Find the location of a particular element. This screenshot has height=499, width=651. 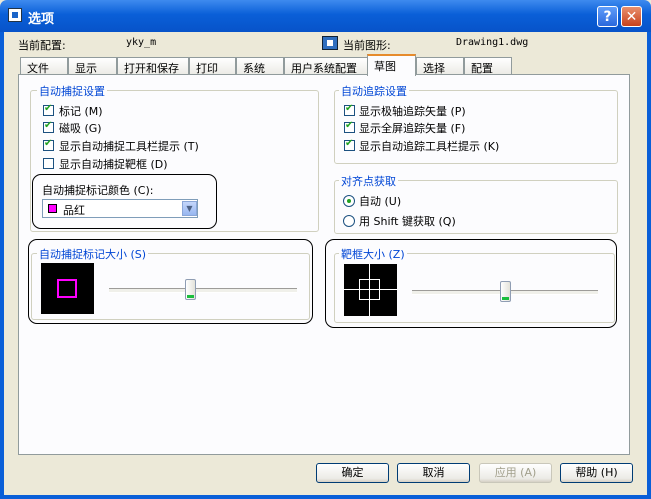

current-drawing-label: 当前图形: is located at coordinates (367, 45).